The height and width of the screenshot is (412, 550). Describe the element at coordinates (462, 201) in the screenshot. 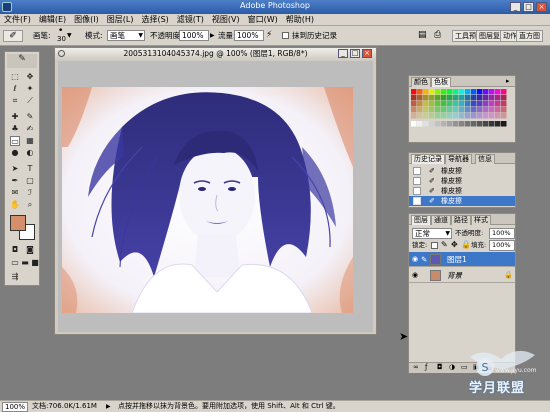

I see `history-step-selected: ✐ 橡皮擦` at that location.